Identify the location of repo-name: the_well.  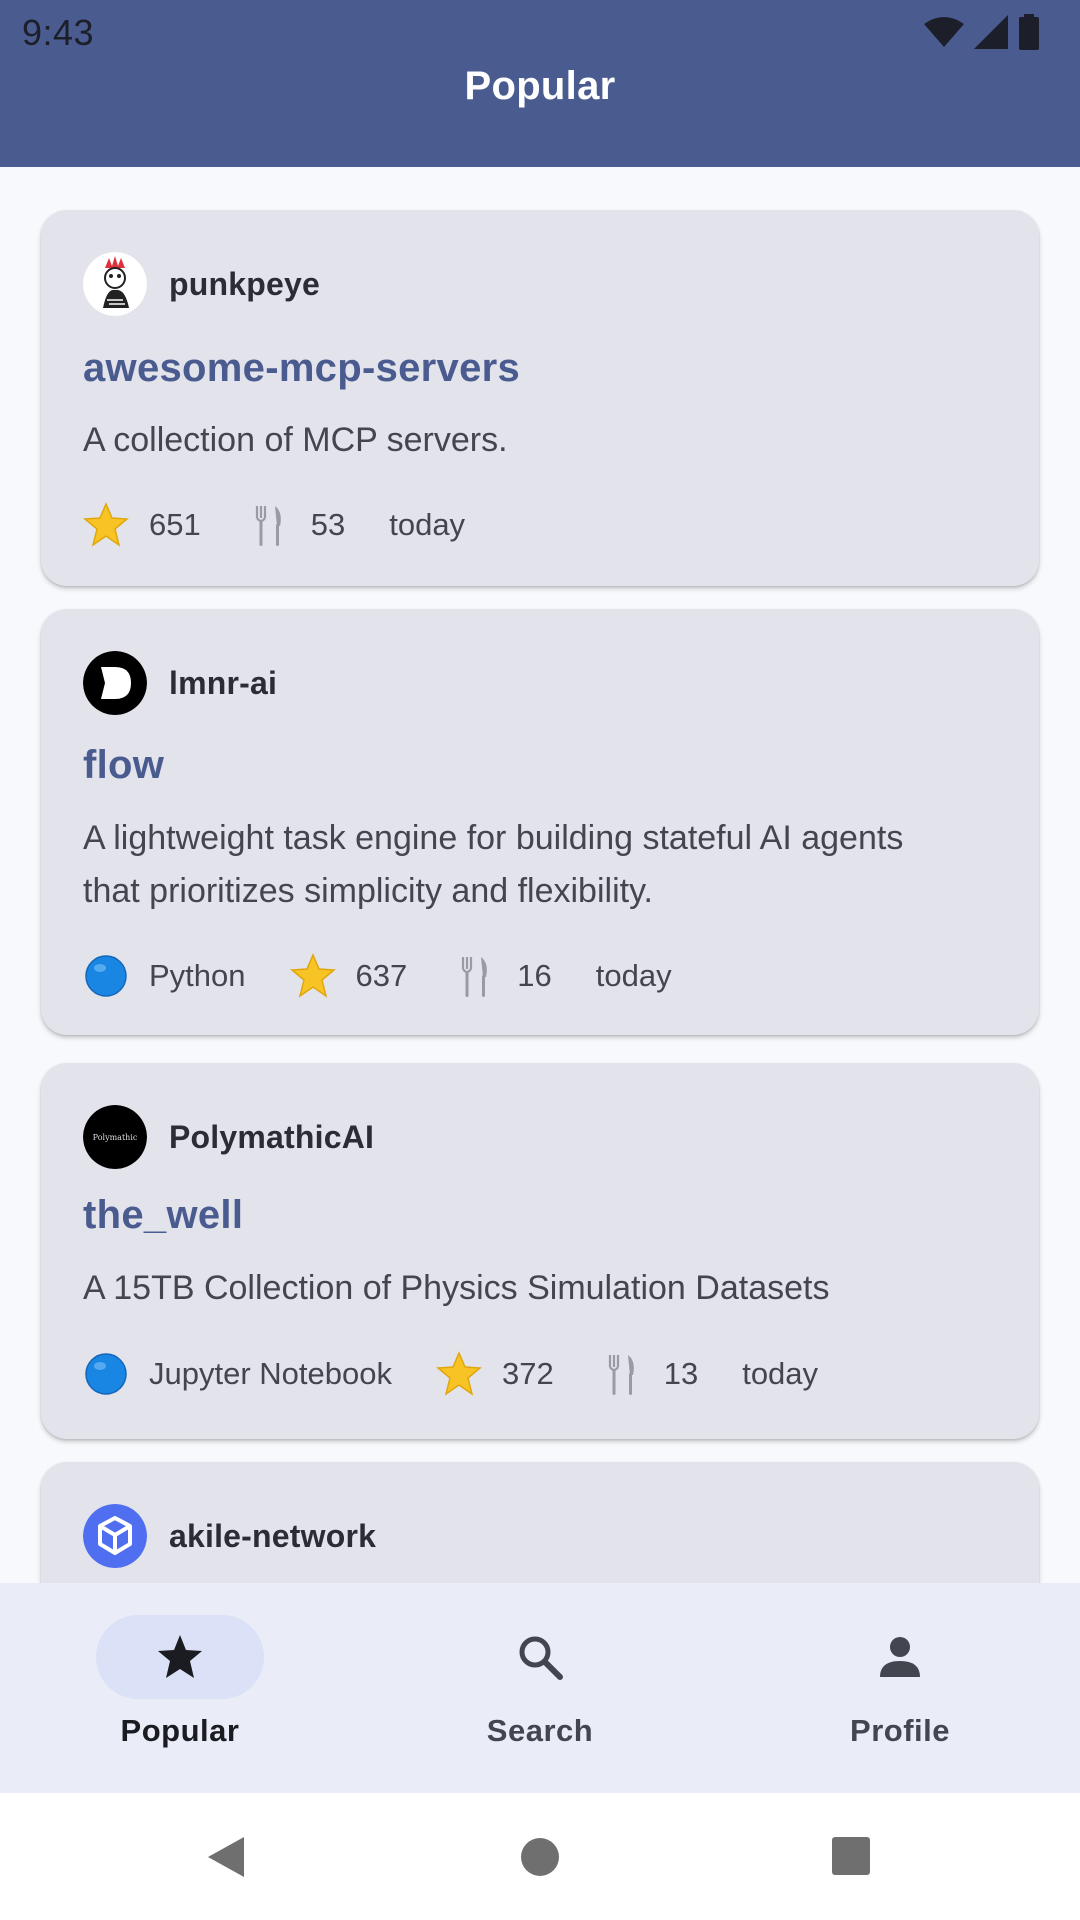
(163, 1215).